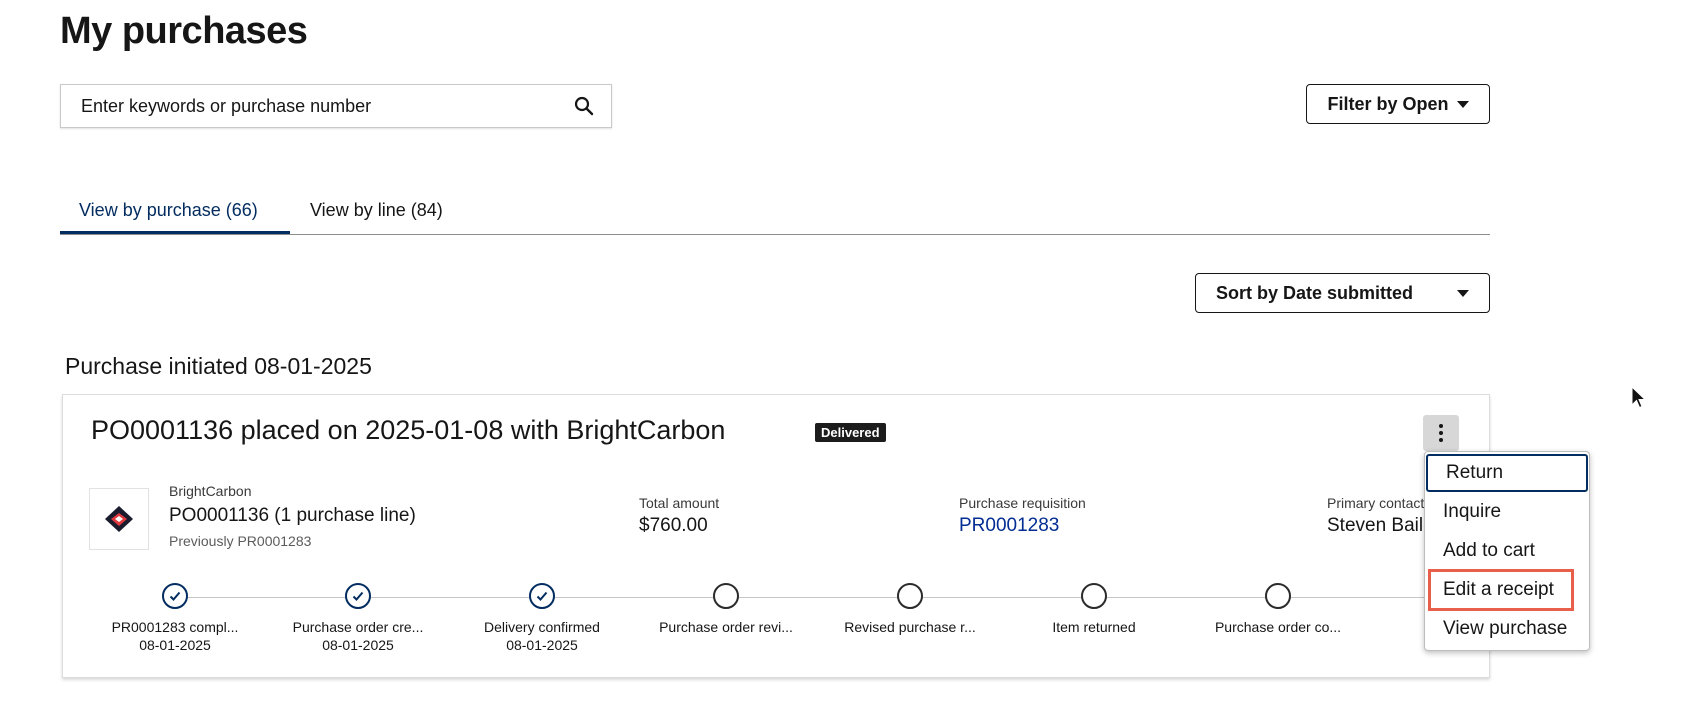 The height and width of the screenshot is (712, 1690). Describe the element at coordinates (542, 627) in the screenshot. I see `step-label: Delivery confirmed` at that location.